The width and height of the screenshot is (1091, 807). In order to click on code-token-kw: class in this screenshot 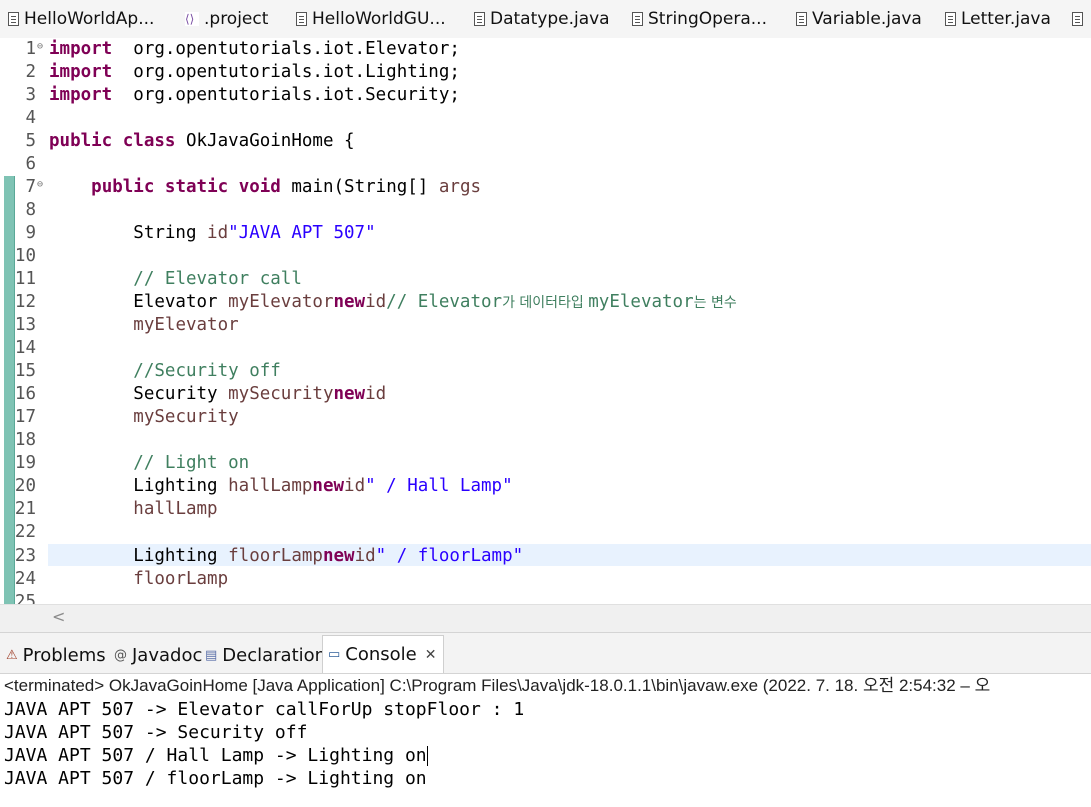, I will do `click(149, 141)`.